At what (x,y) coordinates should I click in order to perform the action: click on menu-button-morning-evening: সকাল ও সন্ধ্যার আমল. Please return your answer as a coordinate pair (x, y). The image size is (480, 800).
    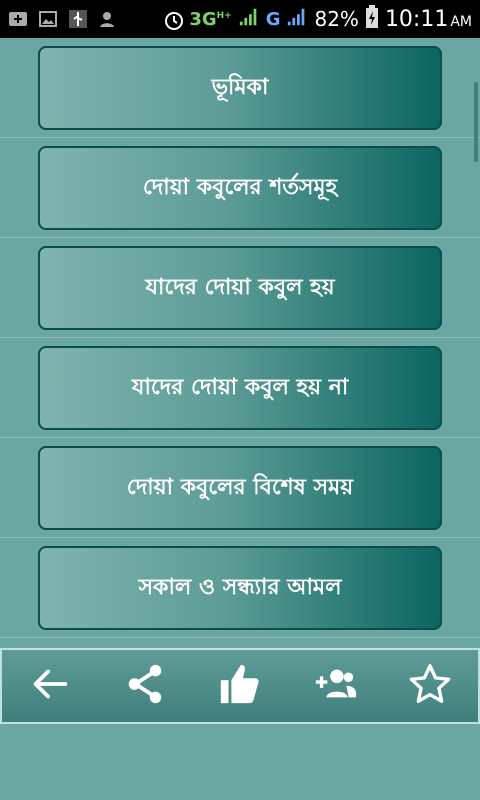
    Looking at the image, I should click on (240, 588).